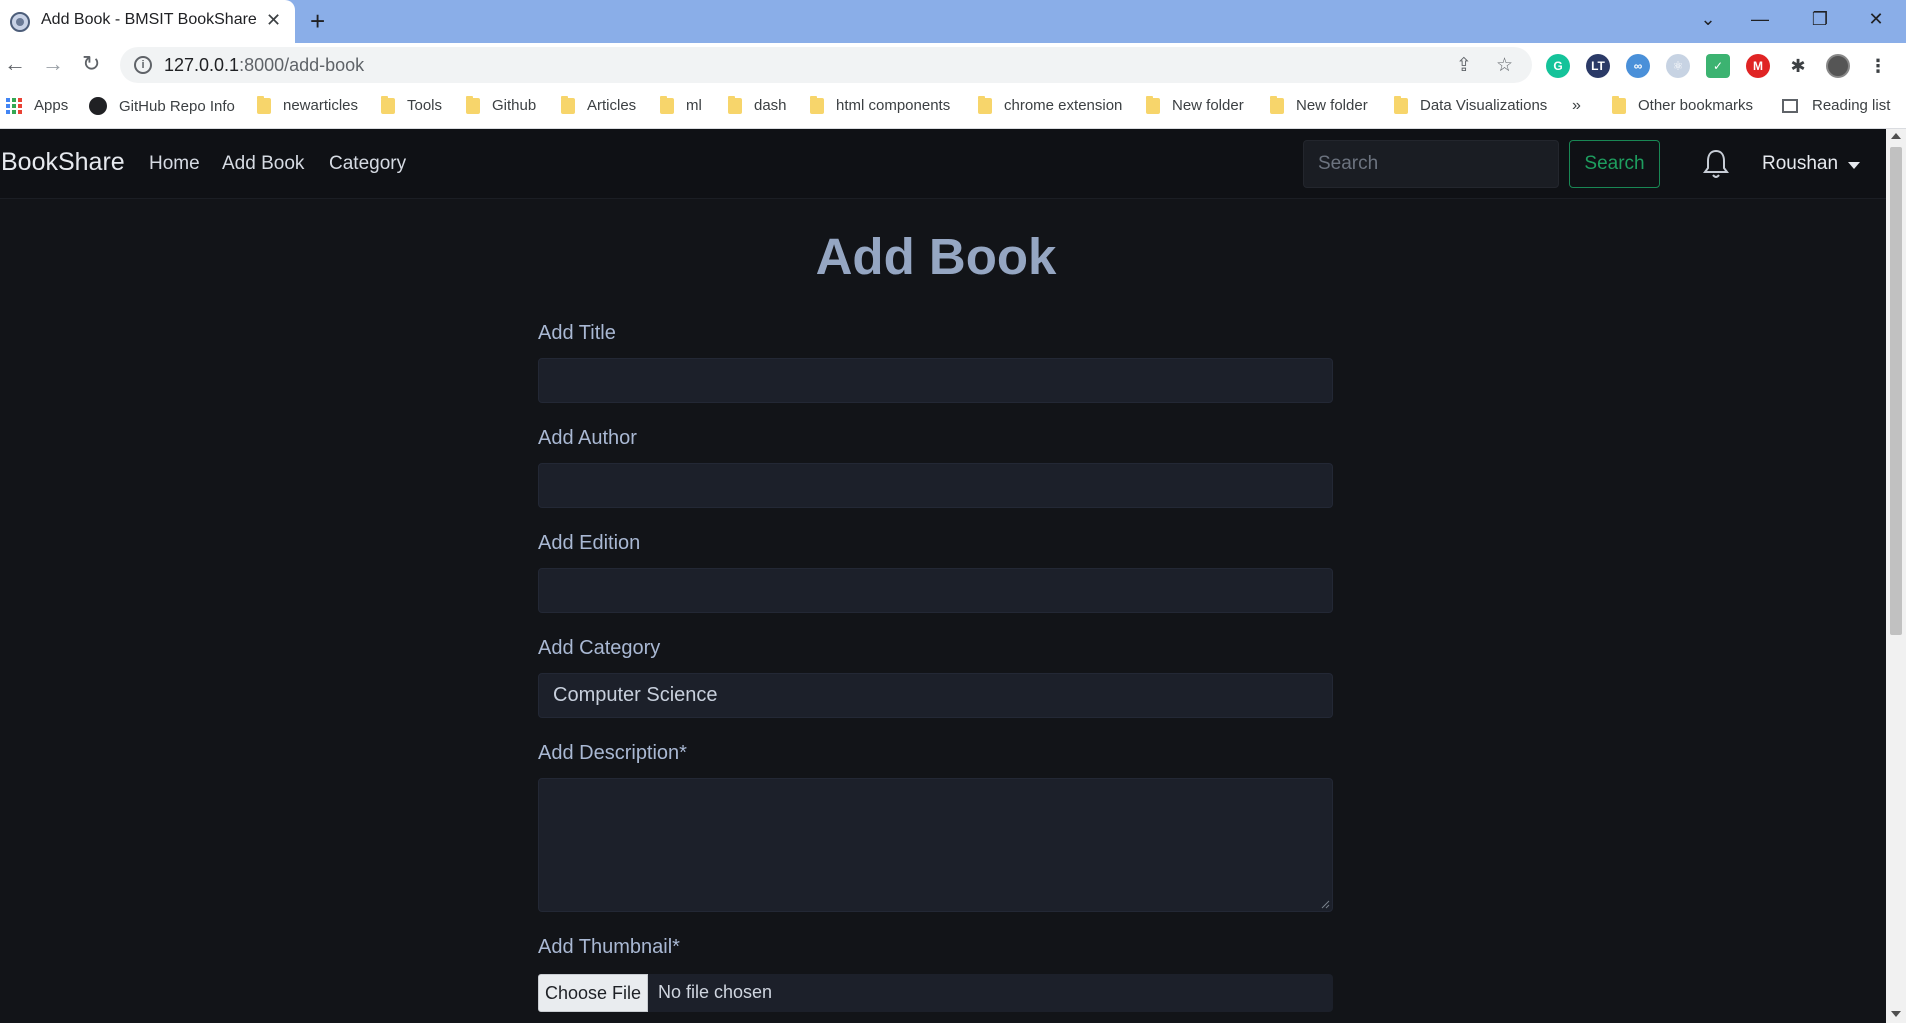 The image size is (1906, 1023). Describe the element at coordinates (91, 64) in the screenshot. I see `reload-icon: ↻` at that location.